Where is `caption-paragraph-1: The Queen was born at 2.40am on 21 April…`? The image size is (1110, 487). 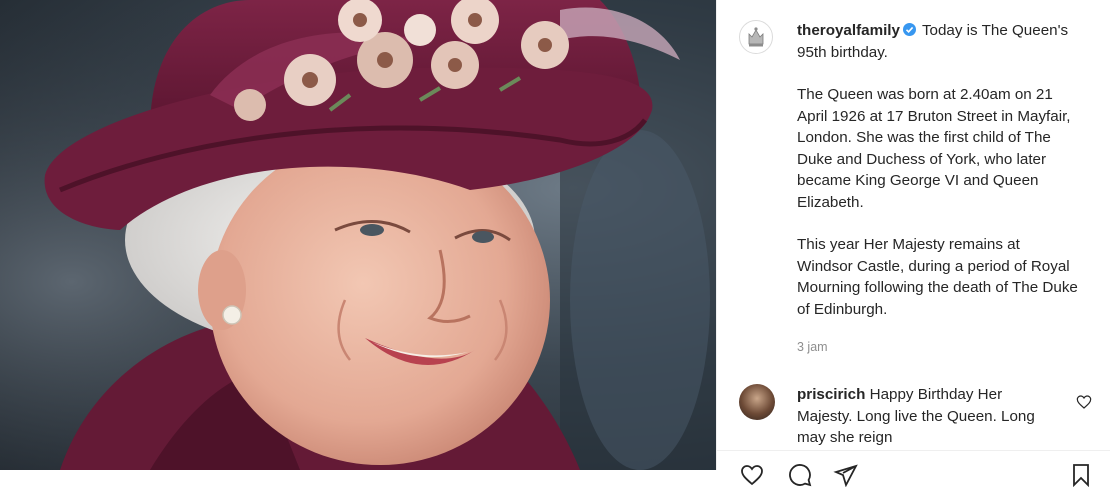 caption-paragraph-1: The Queen was born at 2.40am on 21 April… is located at coordinates (934, 148).